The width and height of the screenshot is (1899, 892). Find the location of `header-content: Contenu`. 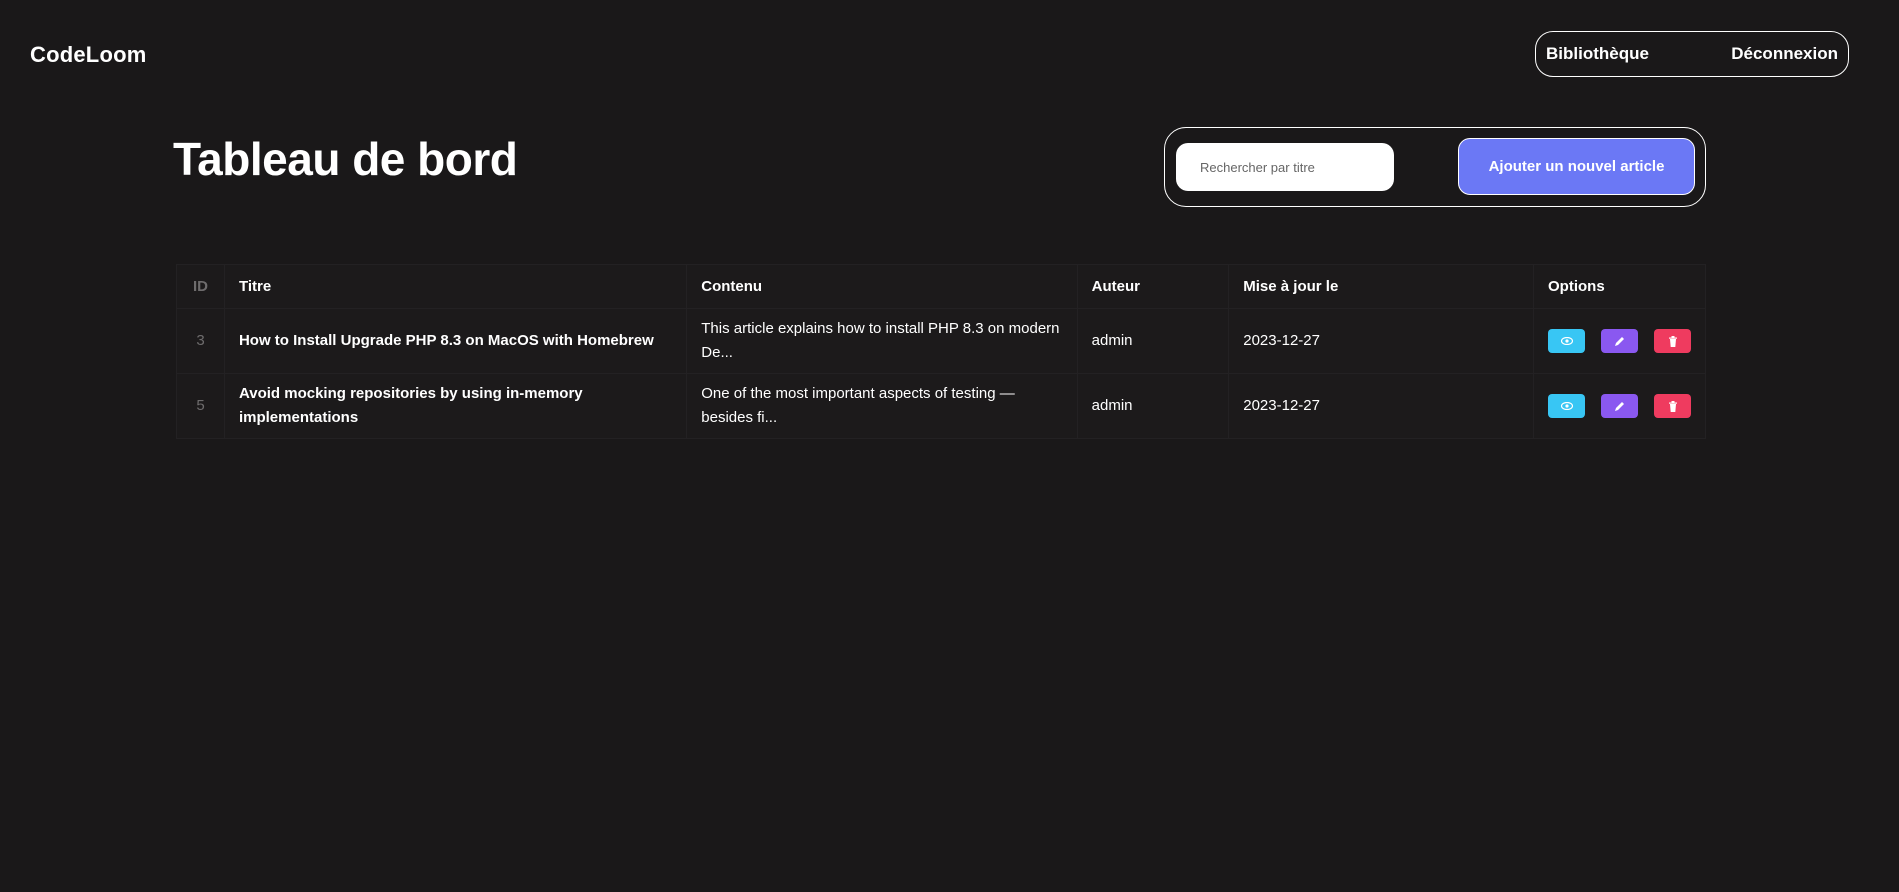

header-content: Contenu is located at coordinates (882, 286).